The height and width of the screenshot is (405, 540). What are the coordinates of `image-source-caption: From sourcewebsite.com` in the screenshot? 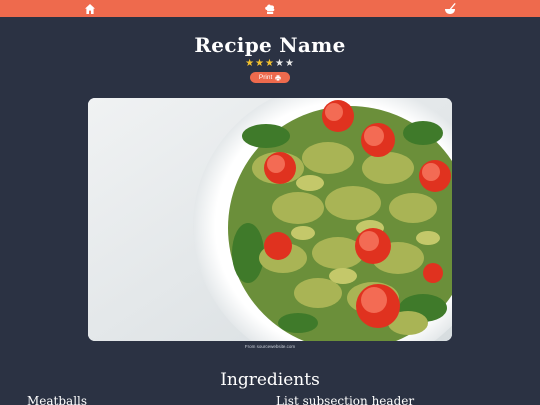 It's located at (270, 346).